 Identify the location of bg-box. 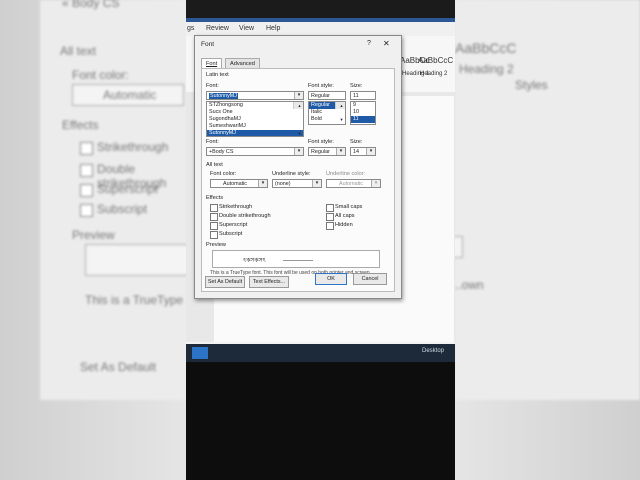
(138, 260).